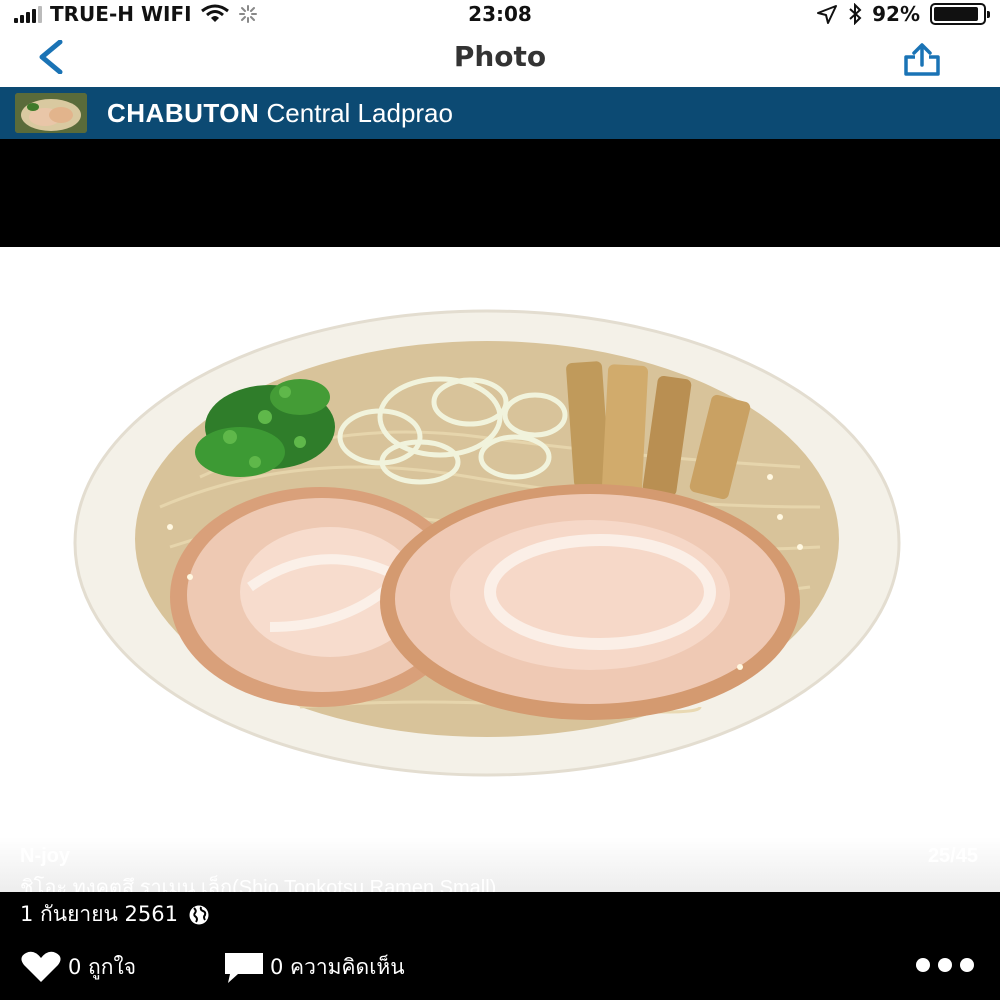  I want to click on globe-icon, so click(199, 914).